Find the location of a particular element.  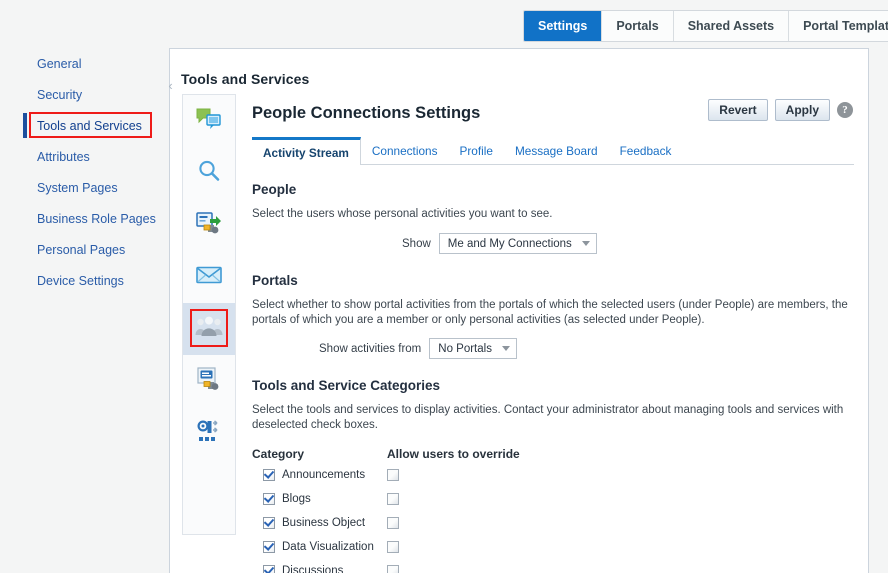

table-row: Business Object is located at coordinates (553, 522).